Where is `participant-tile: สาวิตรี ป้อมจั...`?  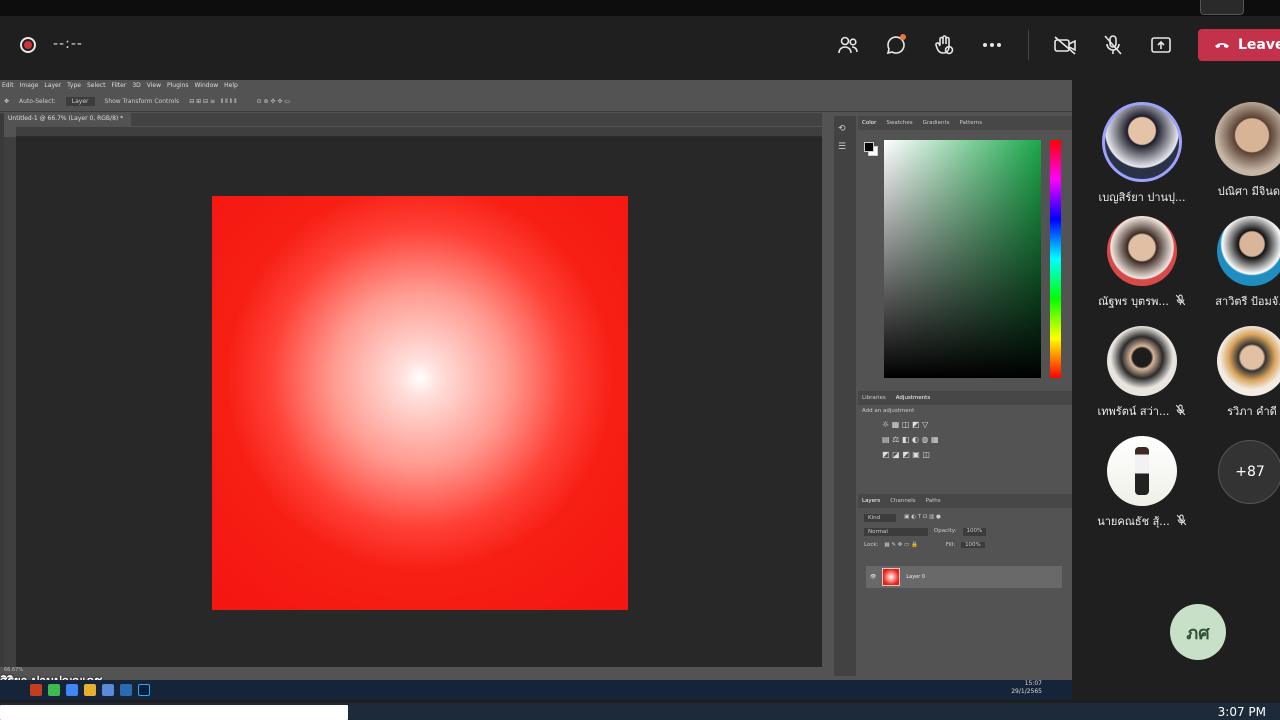 participant-tile: สาวิตรี ป้อมจั... is located at coordinates (1236, 271).